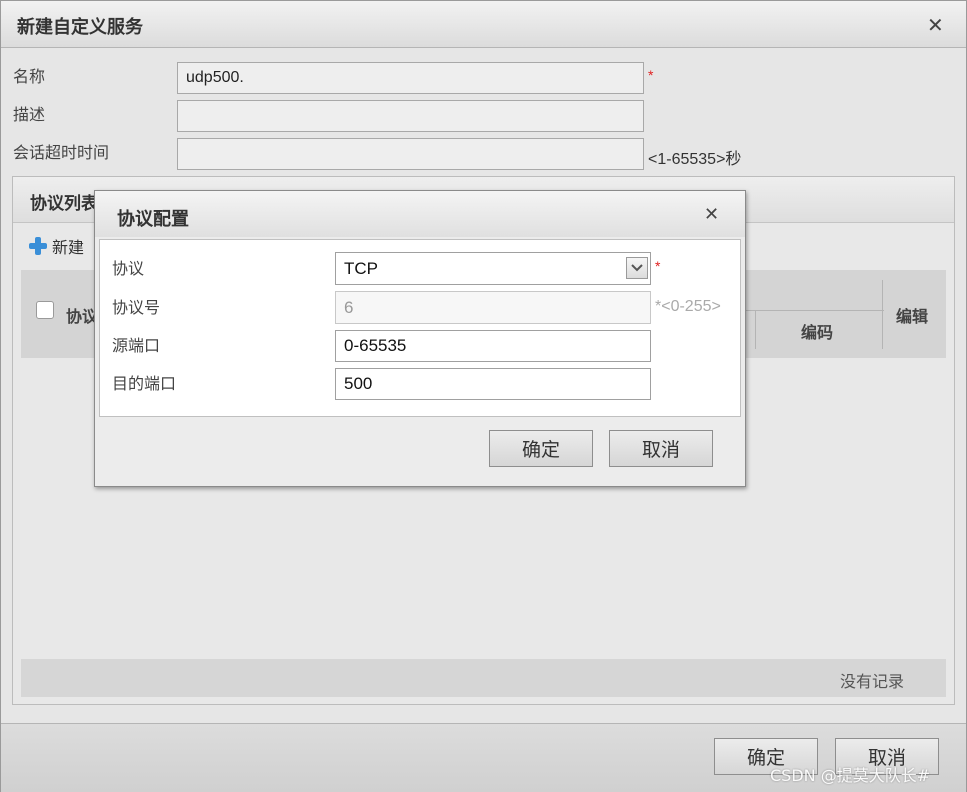  What do you see at coordinates (29, 114) in the screenshot?
I see `description-label: 描述` at bounding box center [29, 114].